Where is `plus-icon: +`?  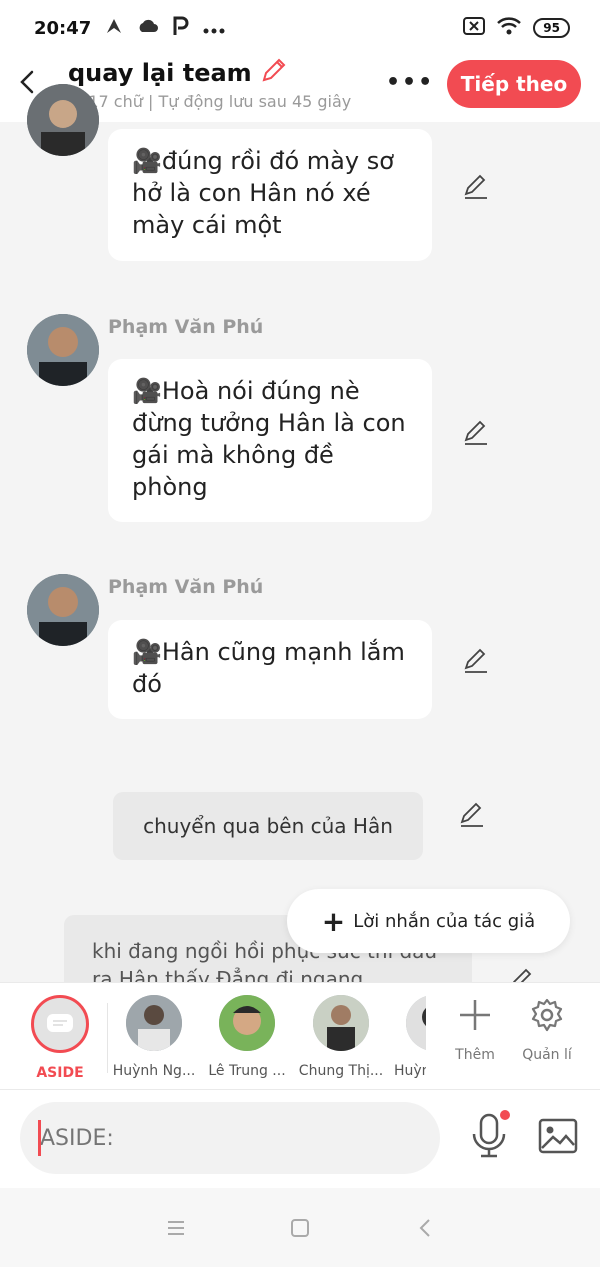 plus-icon: + is located at coordinates (333, 921).